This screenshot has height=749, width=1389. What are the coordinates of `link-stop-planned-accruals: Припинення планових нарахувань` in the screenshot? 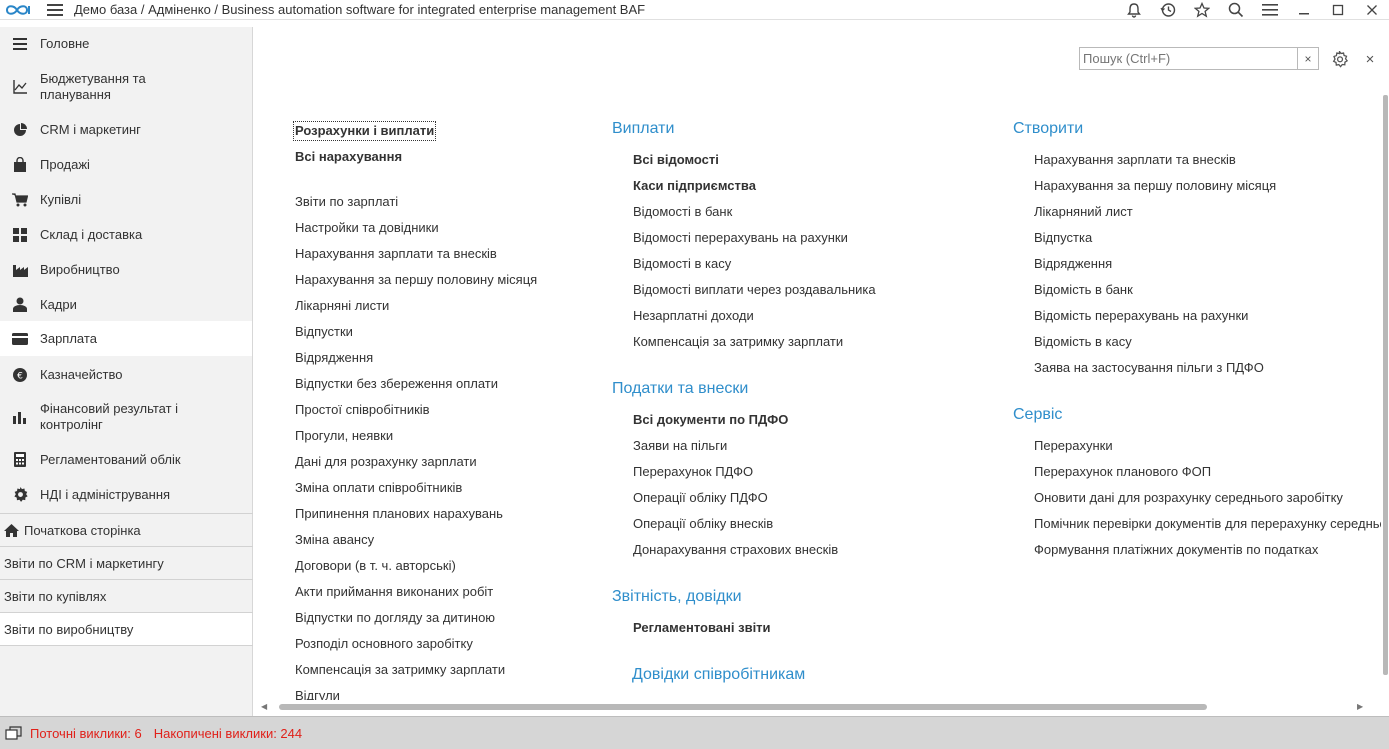 It's located at (399, 514).